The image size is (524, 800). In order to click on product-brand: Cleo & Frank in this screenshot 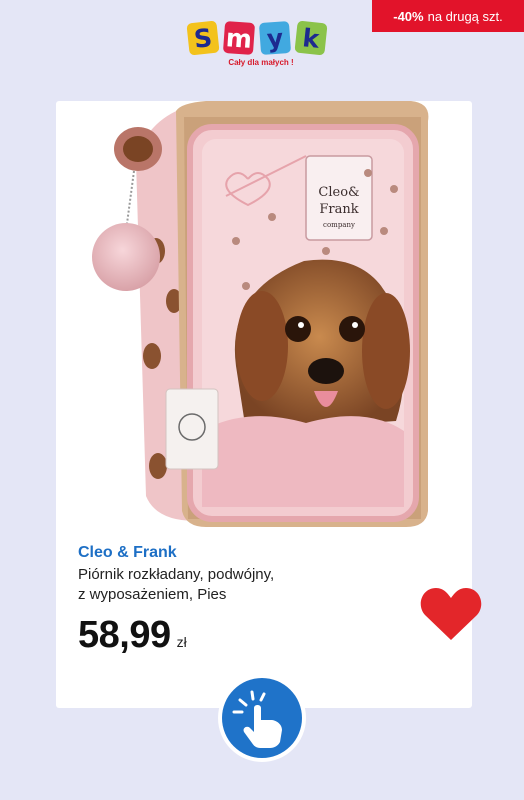, I will do `click(127, 553)`.